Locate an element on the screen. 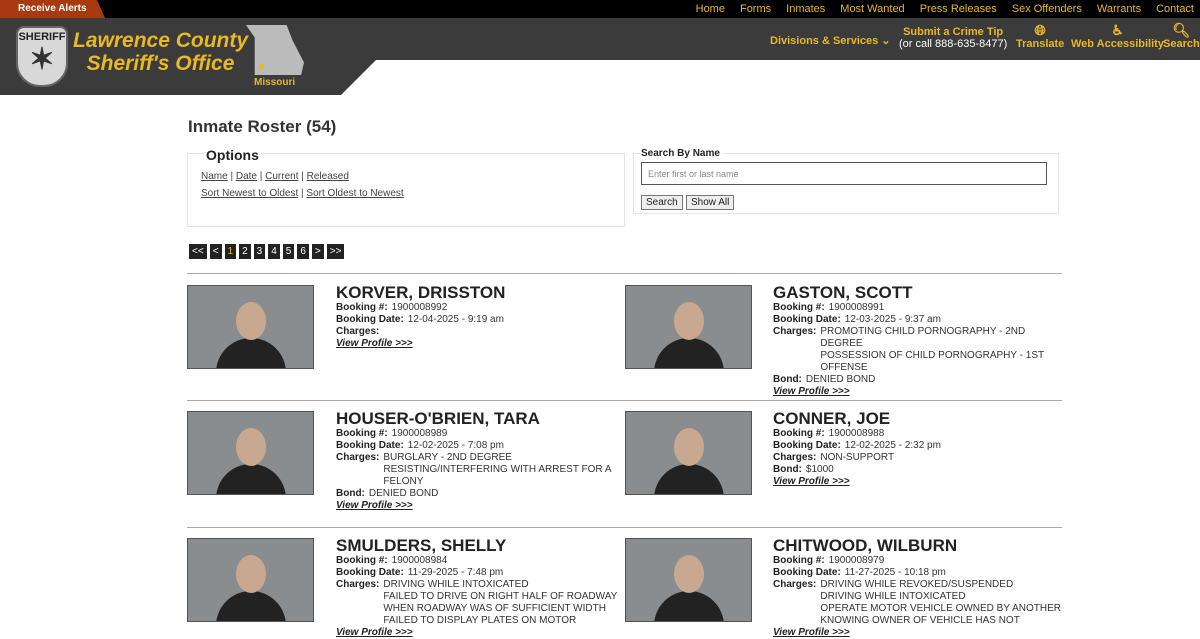 Image resolution: width=1200 pixels, height=639 pixels. page-4: 4 is located at coordinates (274, 251).